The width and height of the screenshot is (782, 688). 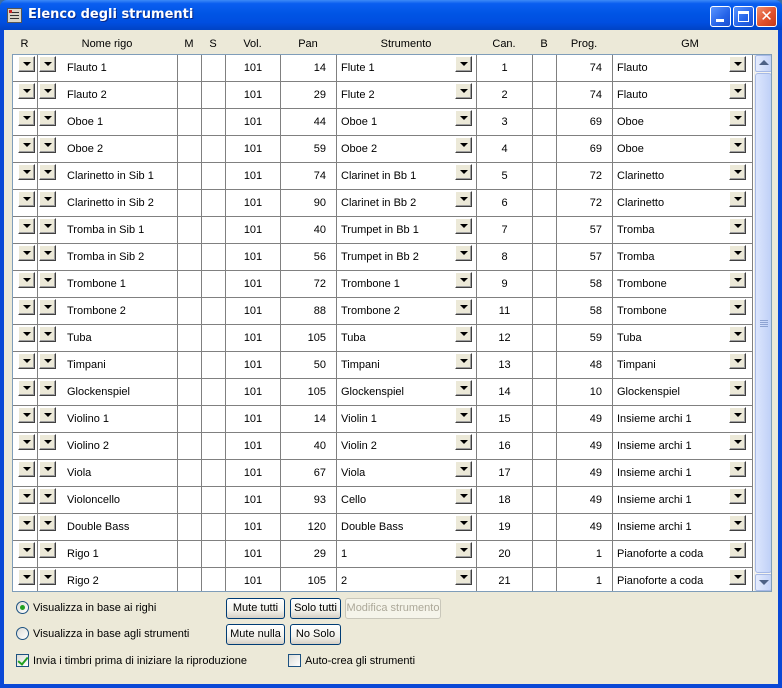 I want to click on strumento-cell: Timpani, so click(x=407, y=365).